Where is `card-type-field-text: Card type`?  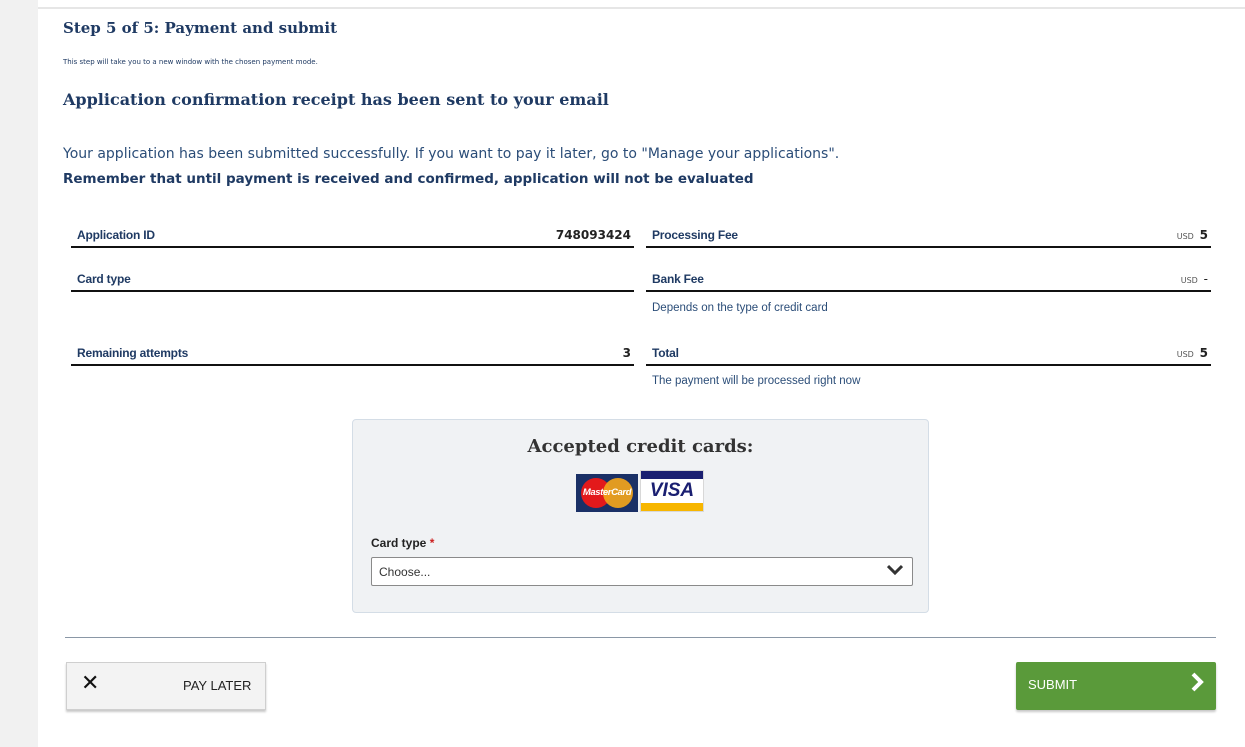
card-type-field-text: Card type is located at coordinates (399, 543).